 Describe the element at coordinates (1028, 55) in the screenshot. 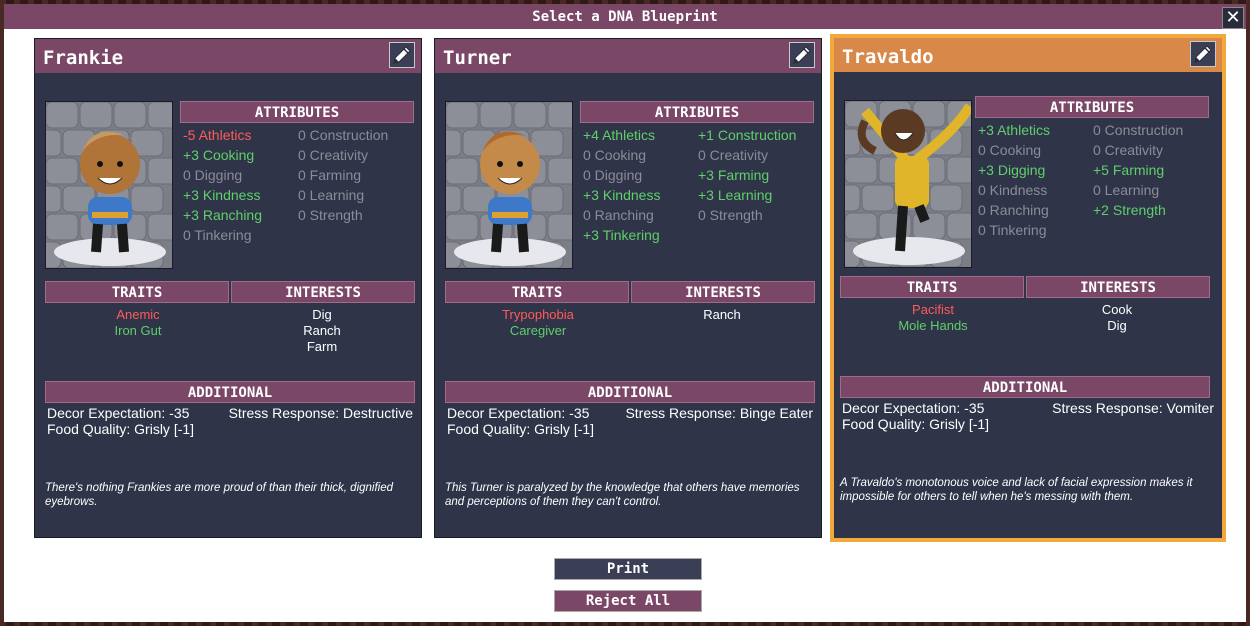

I see `card-name: Travaldo` at that location.